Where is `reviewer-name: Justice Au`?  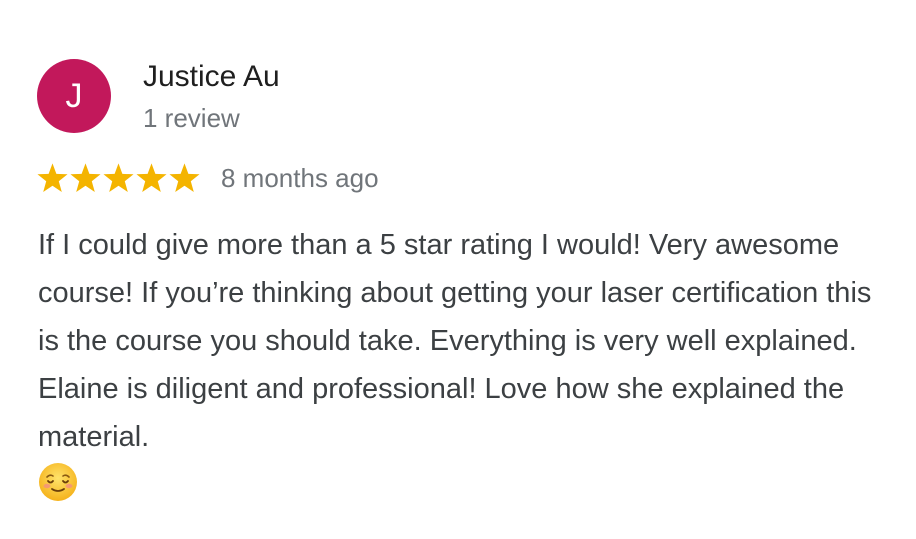 reviewer-name: Justice Au is located at coordinates (211, 77).